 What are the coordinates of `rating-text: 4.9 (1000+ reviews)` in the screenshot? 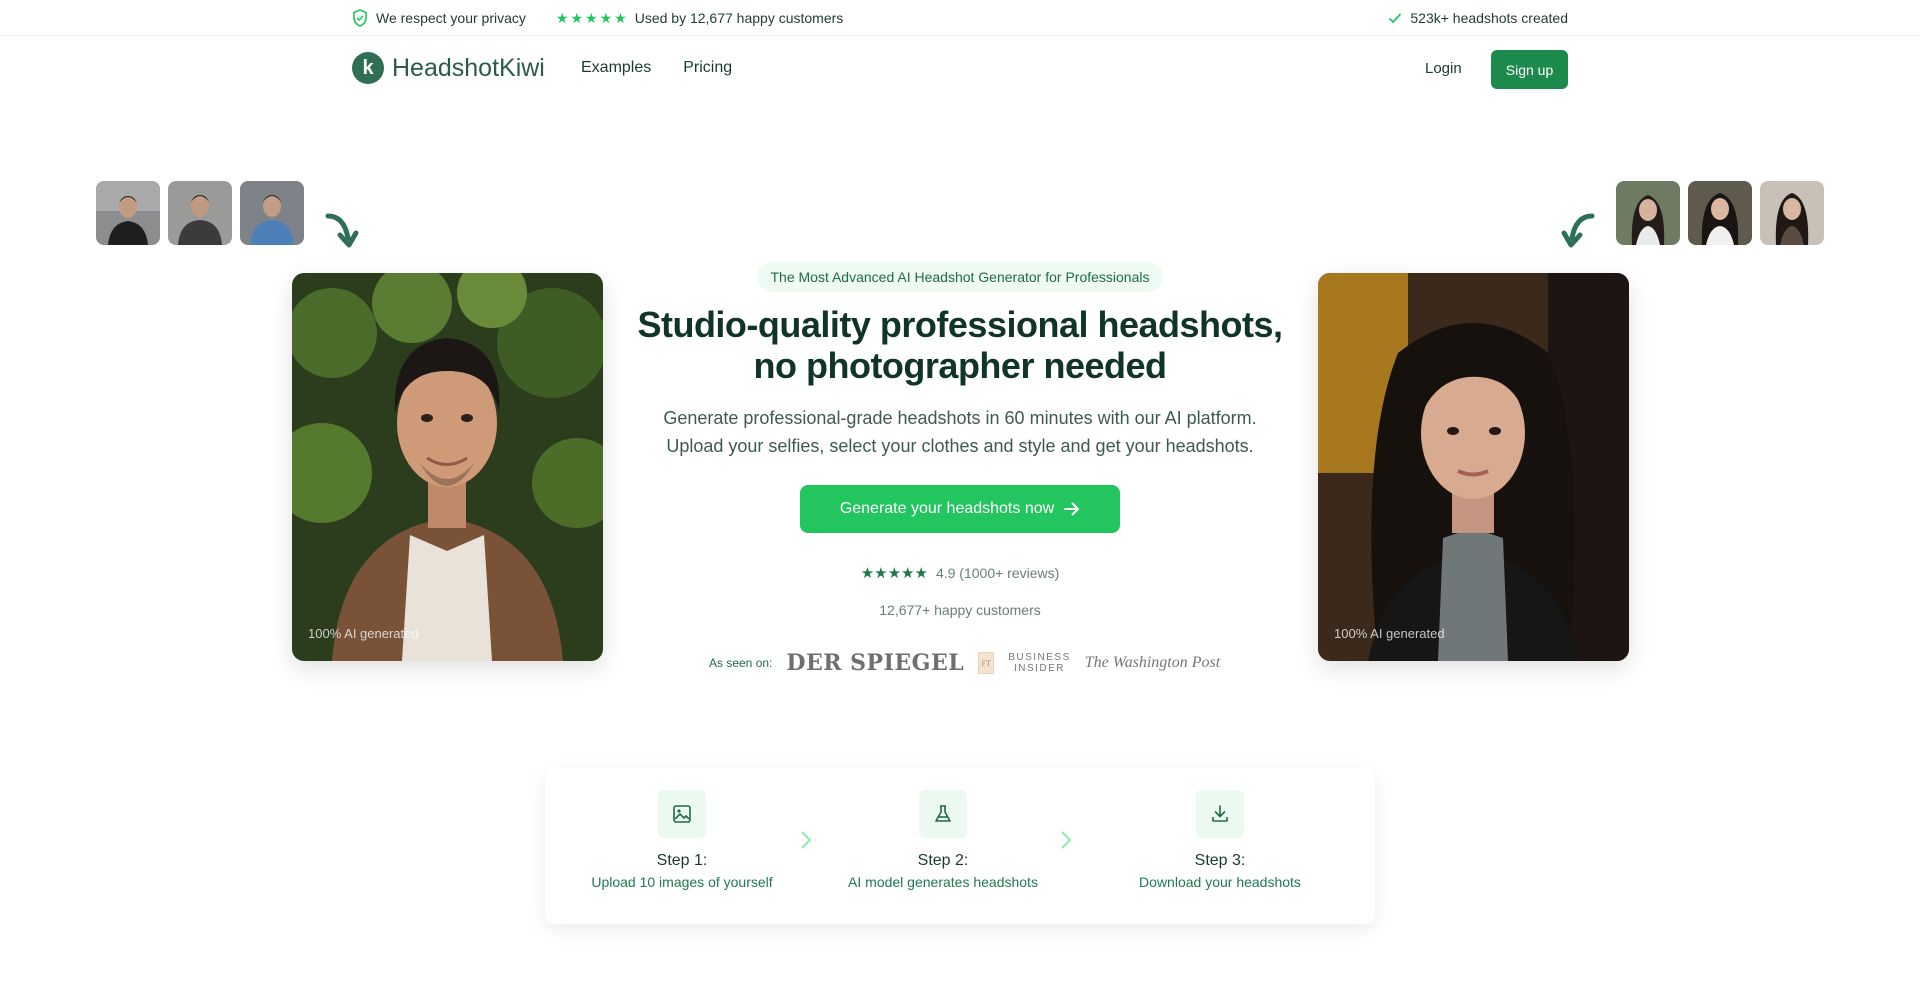 It's located at (997, 573).